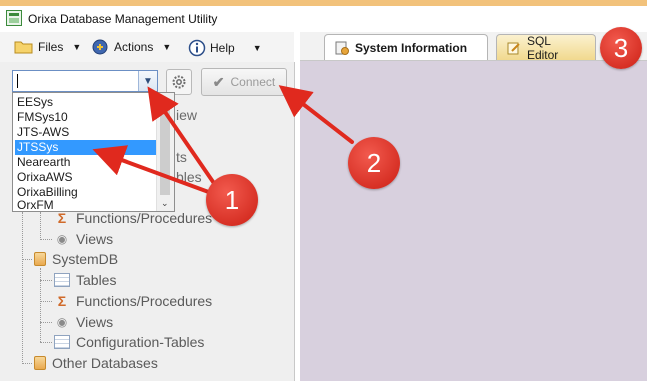 The width and height of the screenshot is (647, 381). Describe the element at coordinates (223, 140) in the screenshot. I see `annotation-arrows` at that location.